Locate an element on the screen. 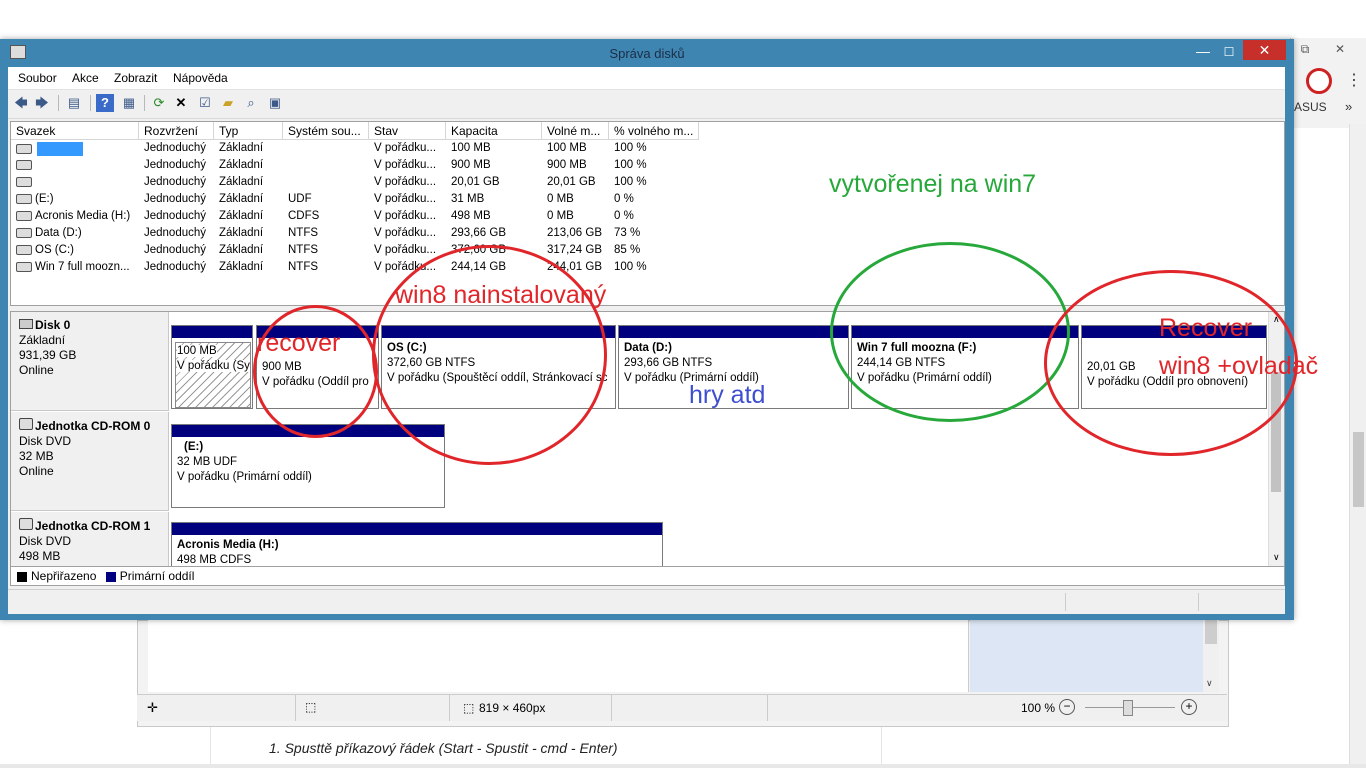 The image size is (1366, 768). partition-cdrom-h: Acronis Media (H:) 498 MB CDFS is located at coordinates (417, 544).